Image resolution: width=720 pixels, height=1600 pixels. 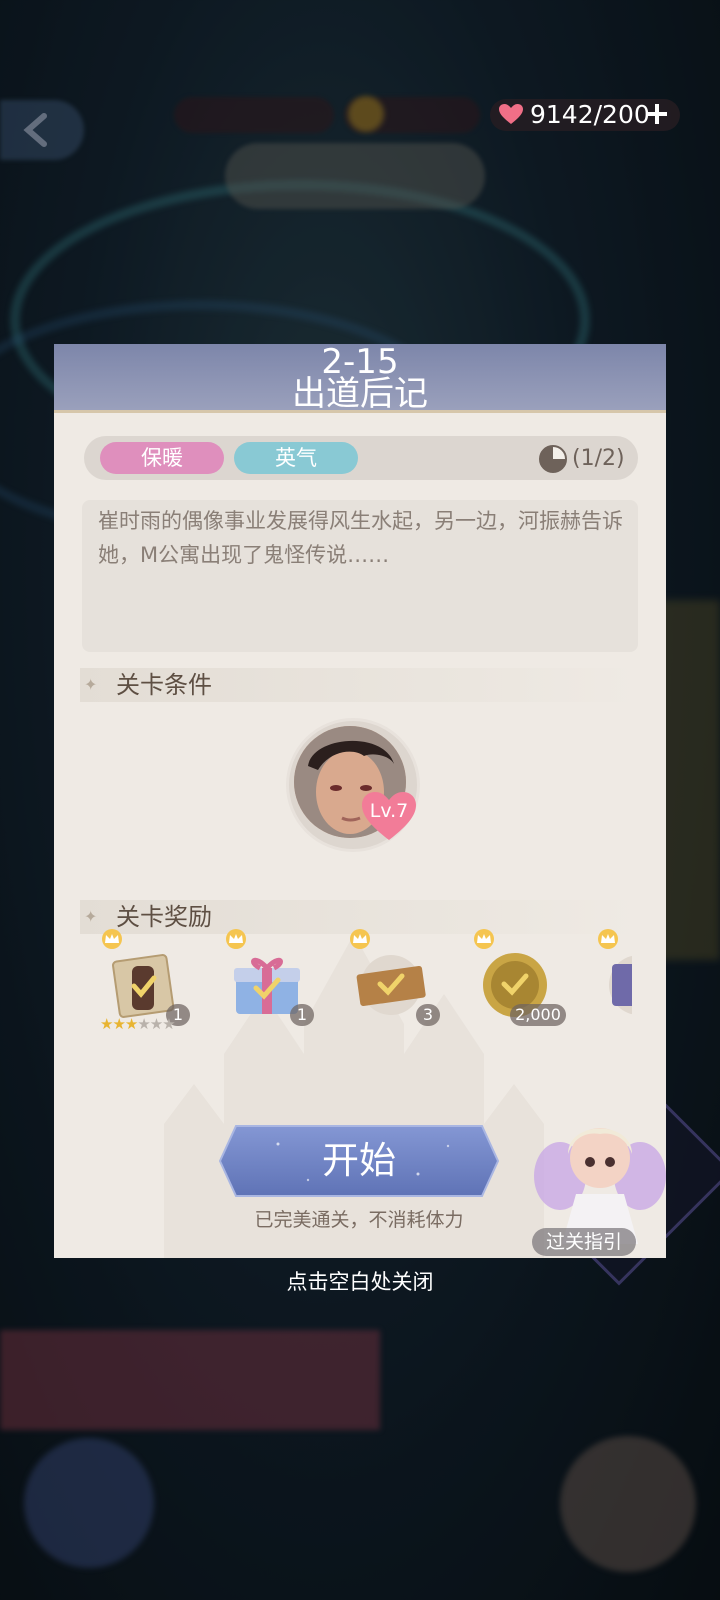 I want to click on reward-count: 1, so click(x=302, y=1015).